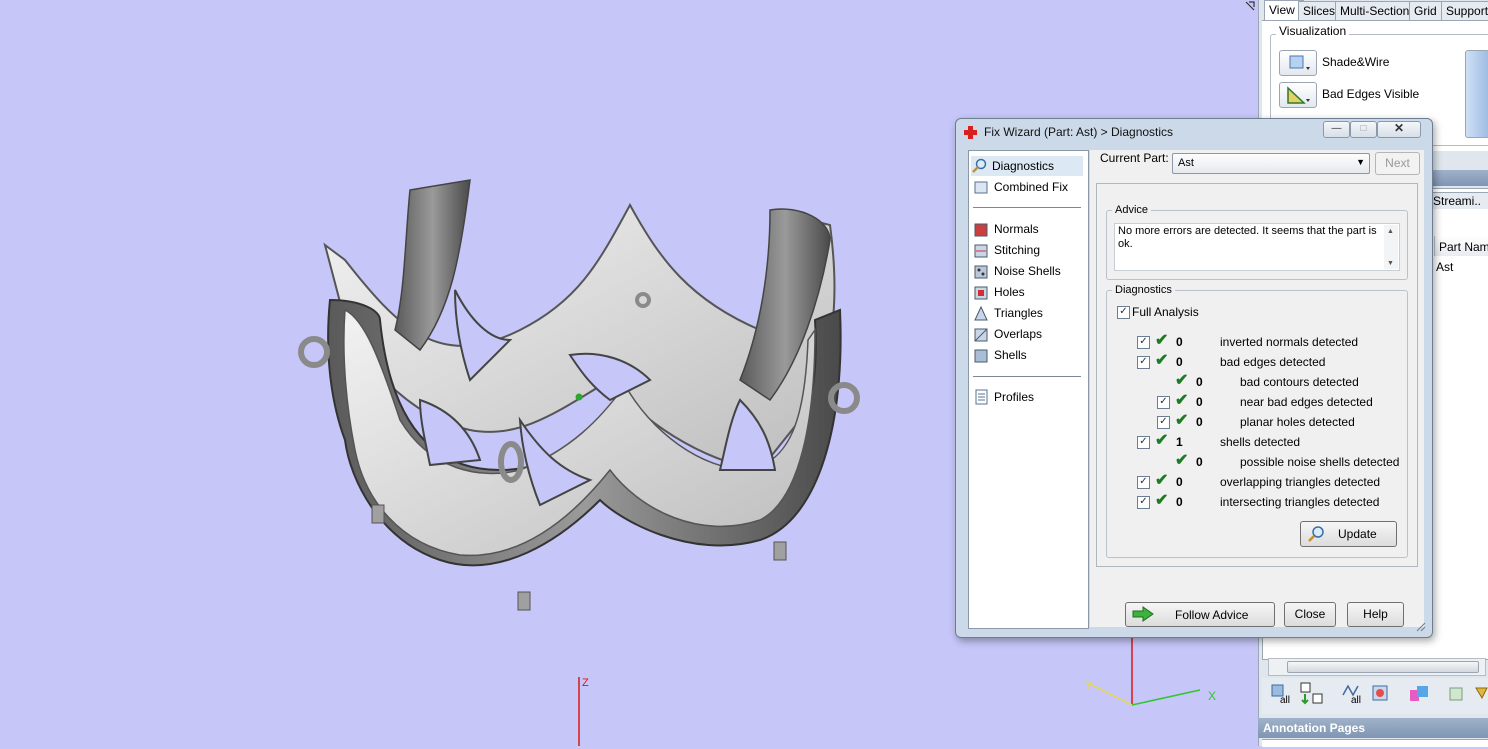  Describe the element at coordinates (1143, 442) in the screenshot. I see `shells-checkbox: ✓` at that location.